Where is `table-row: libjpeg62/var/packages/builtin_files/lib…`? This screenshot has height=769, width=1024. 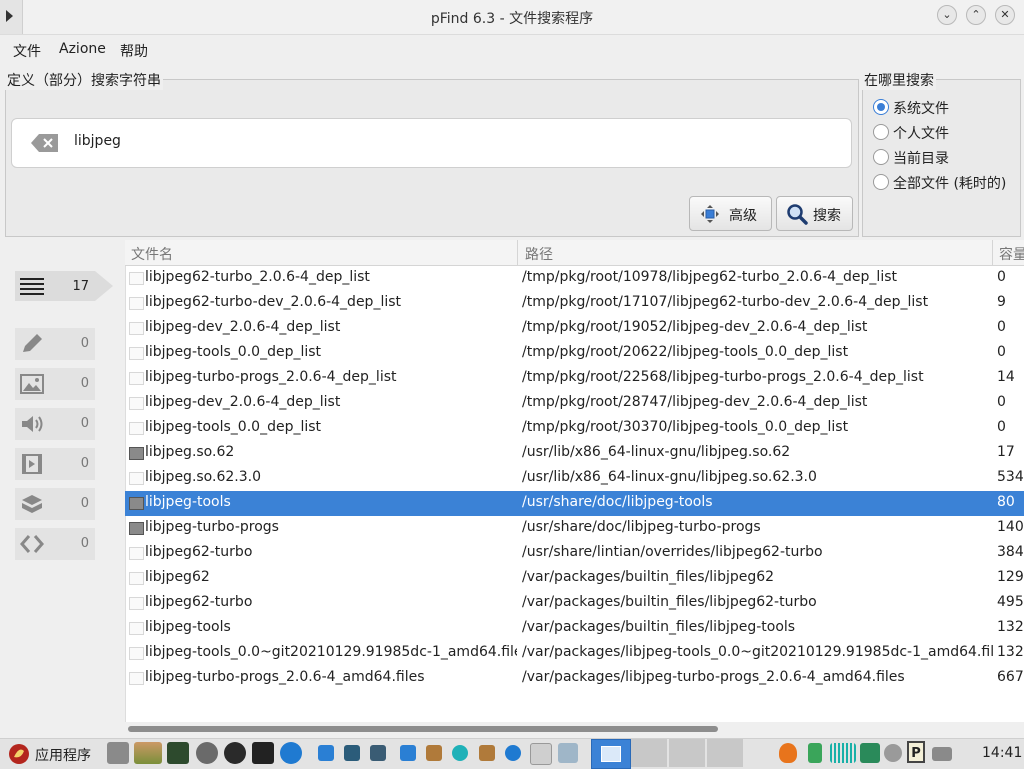
table-row: libjpeg62/var/packages/builtin_files/lib… is located at coordinates (574, 578).